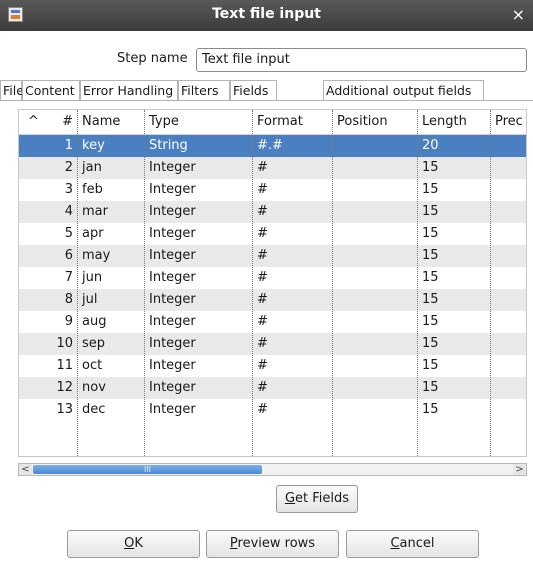  I want to click on sort-icon: ^, so click(35, 122).